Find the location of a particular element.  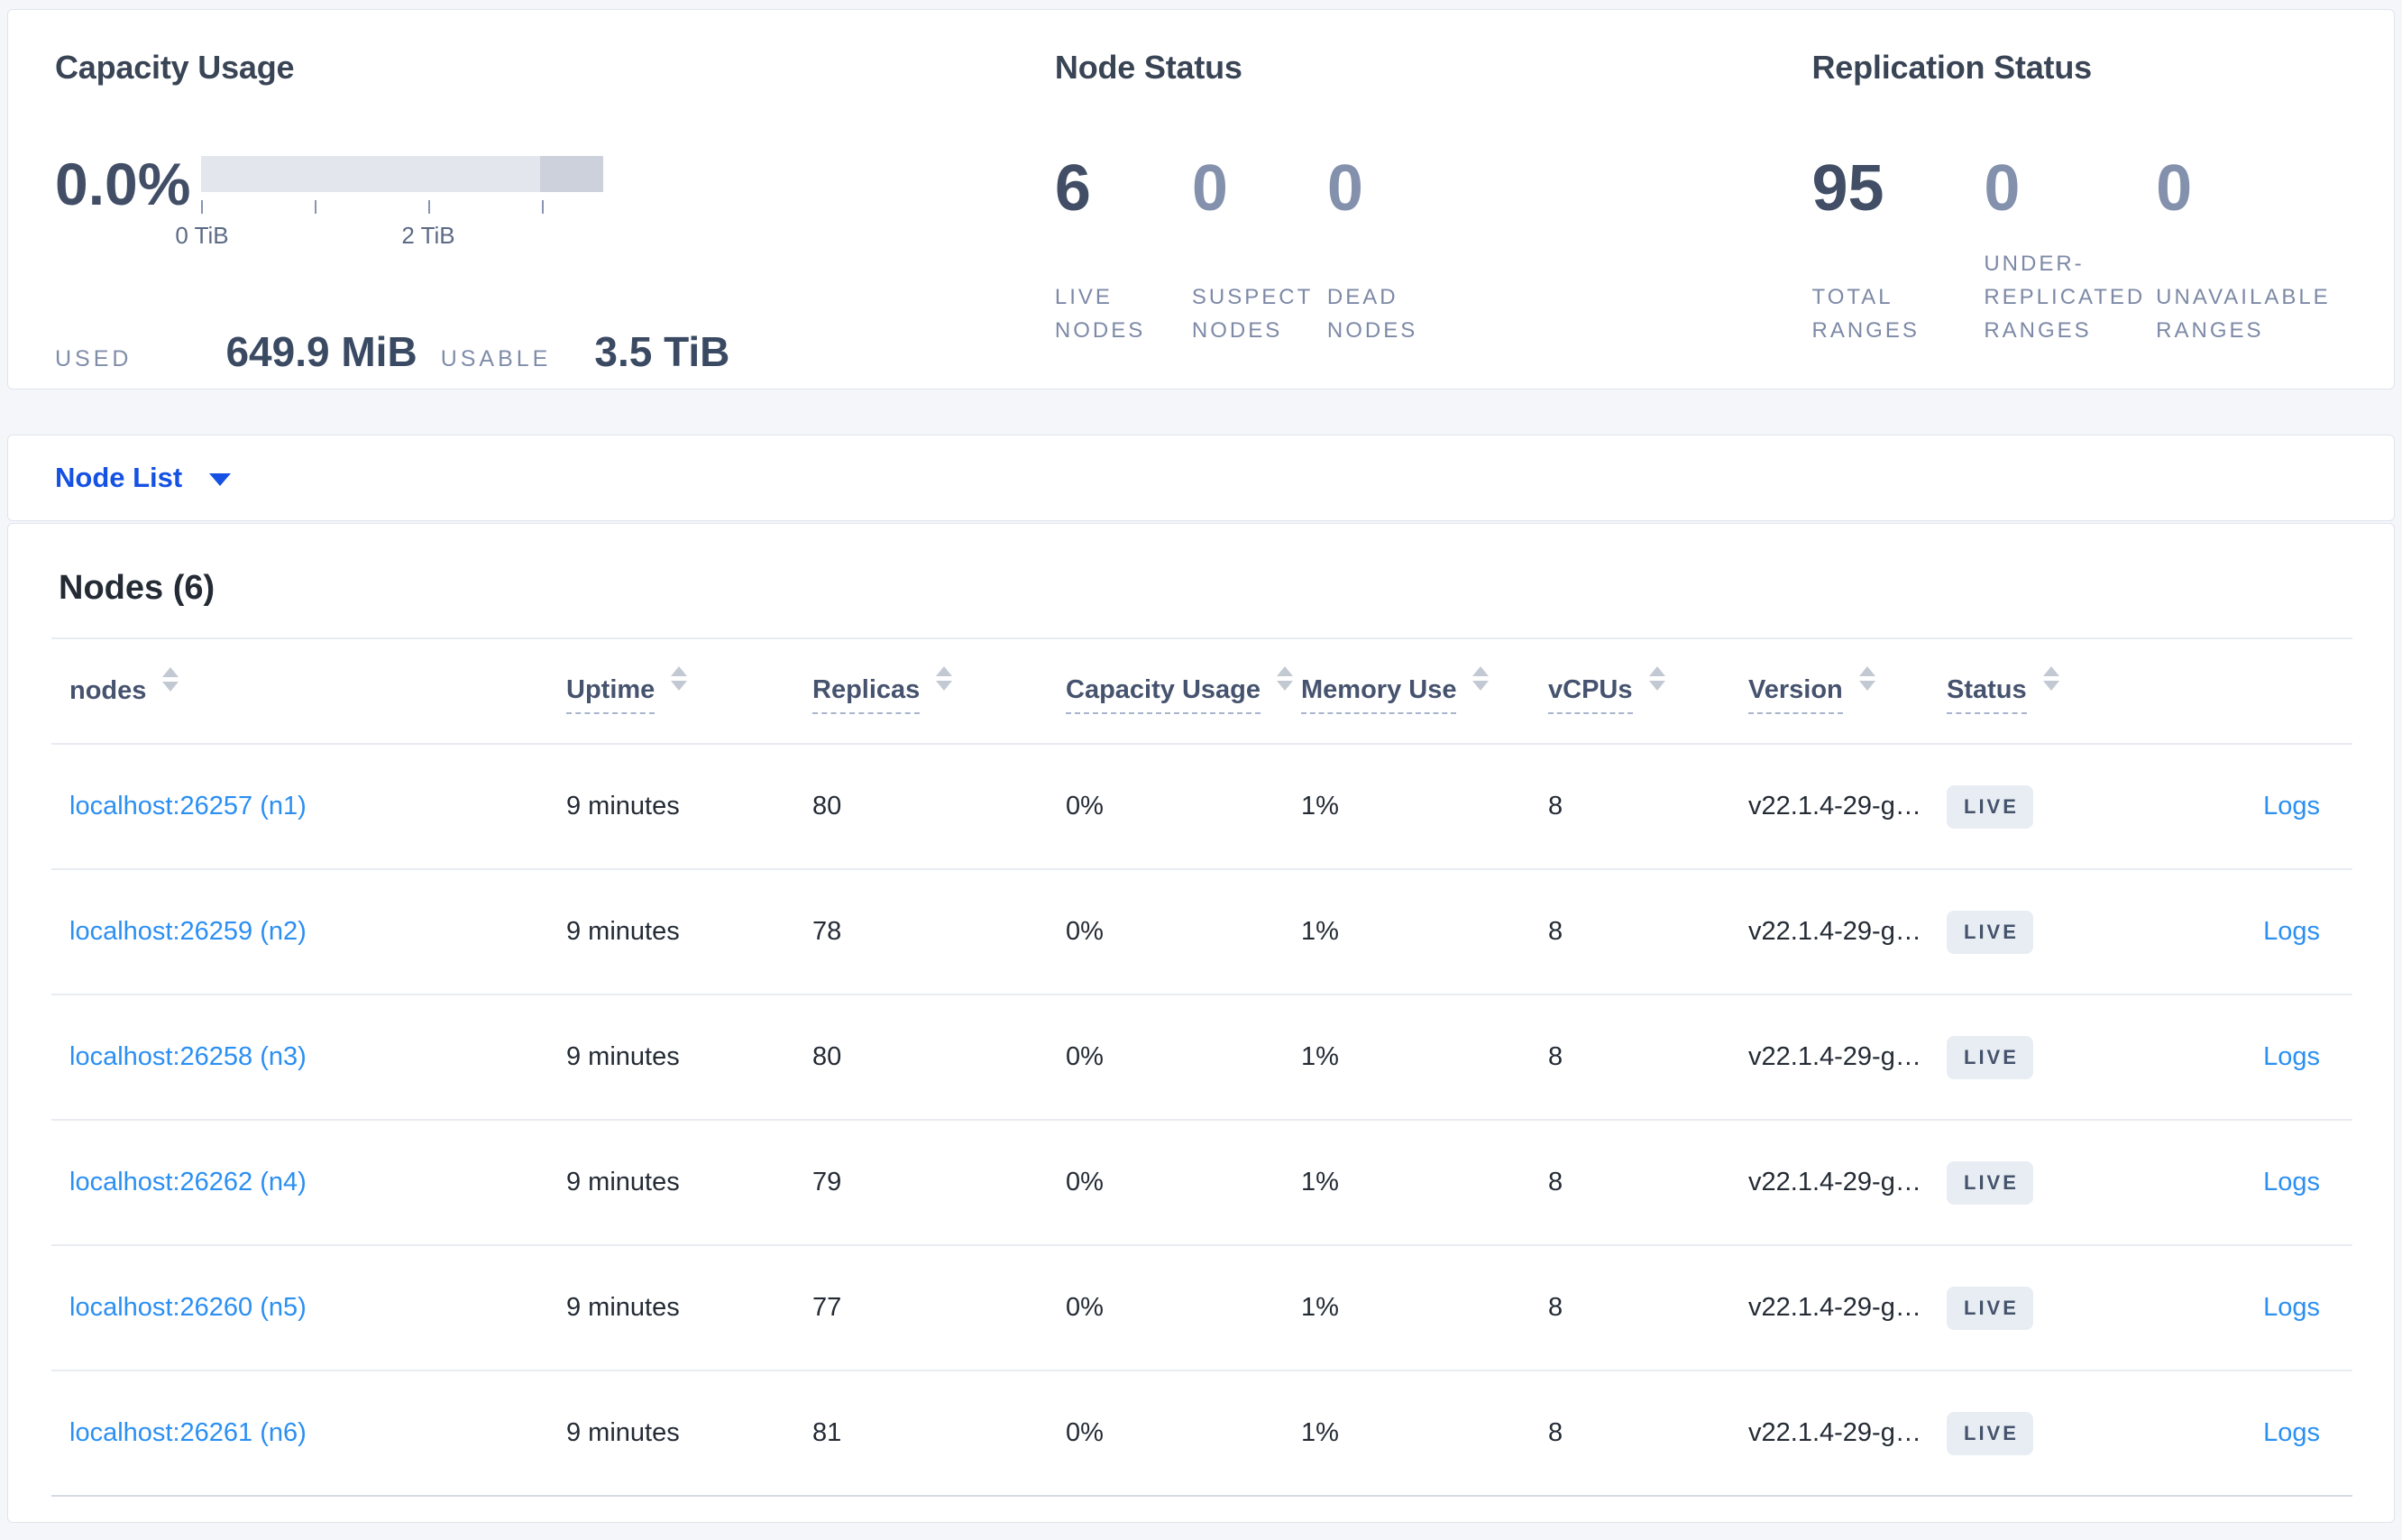

column-header-status: Status is located at coordinates (2025, 691).